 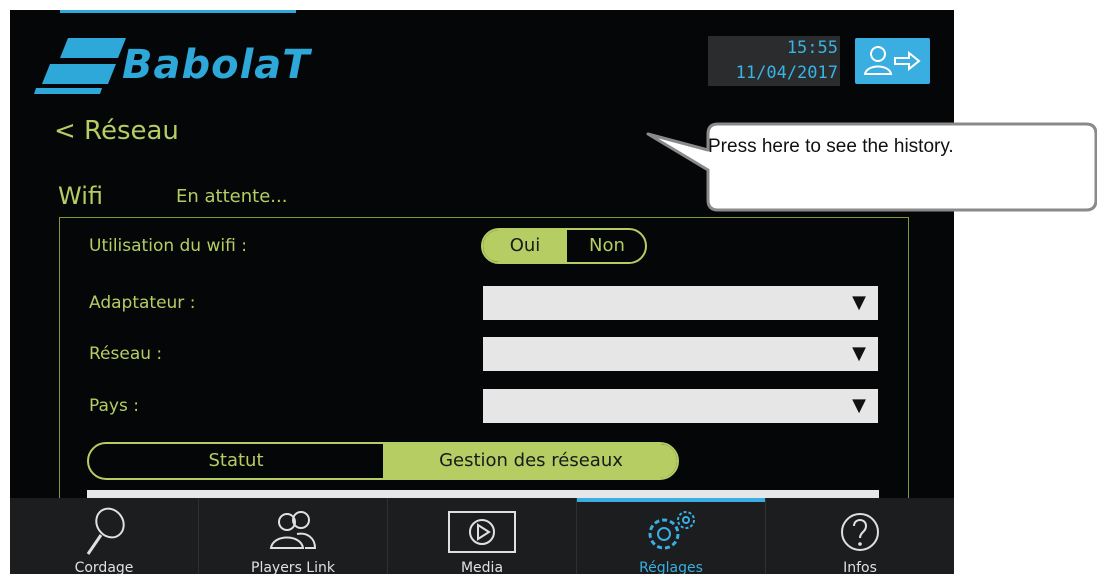 What do you see at coordinates (680, 406) in the screenshot?
I see `country-select: ▼` at bounding box center [680, 406].